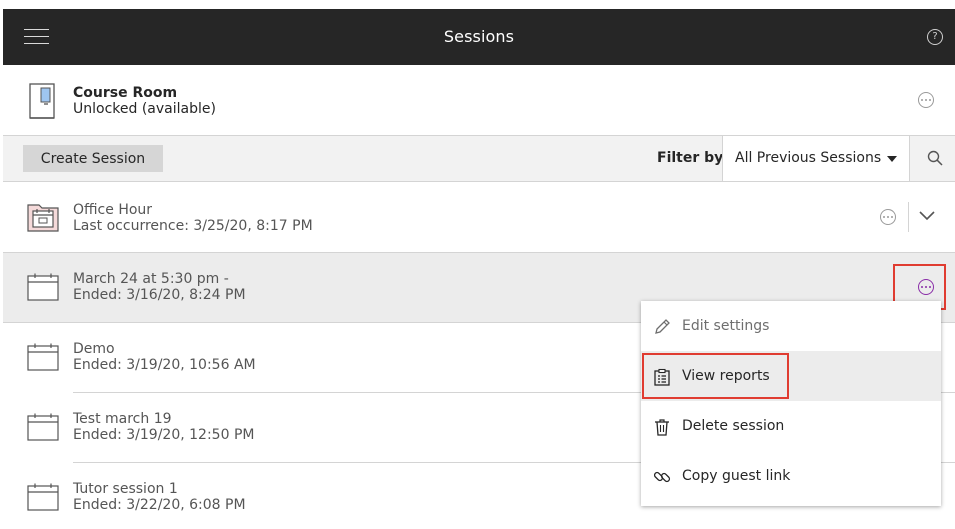 Image resolution: width=955 pixels, height=529 pixels. What do you see at coordinates (159, 295) in the screenshot?
I see `session-detail: Ended: 3/16/20, 8:24 PM` at bounding box center [159, 295].